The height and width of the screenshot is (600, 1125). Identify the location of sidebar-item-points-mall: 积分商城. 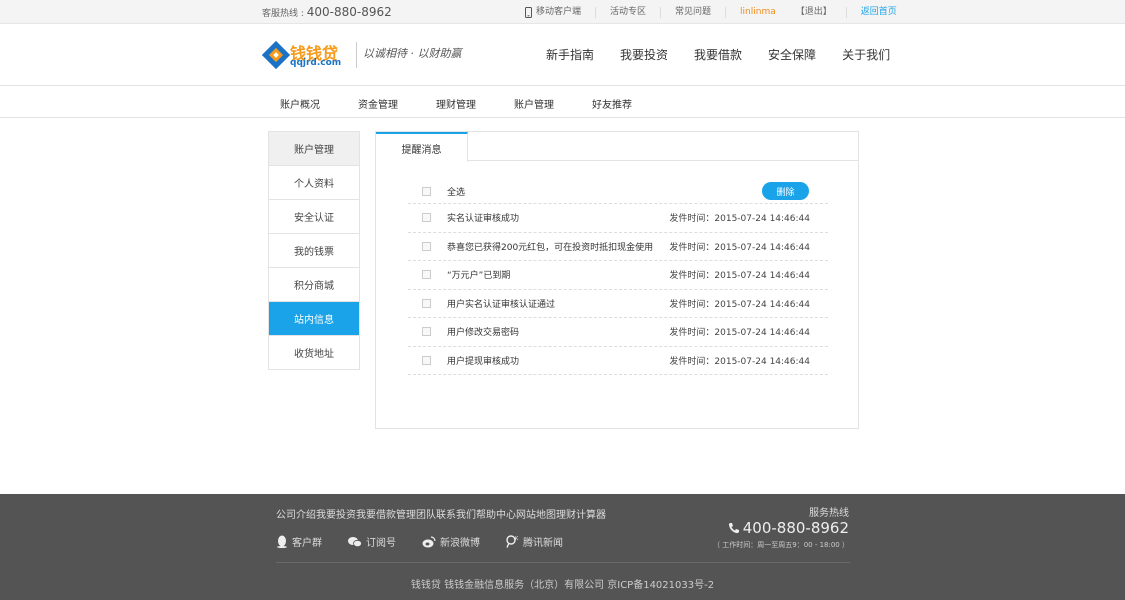
(314, 285).